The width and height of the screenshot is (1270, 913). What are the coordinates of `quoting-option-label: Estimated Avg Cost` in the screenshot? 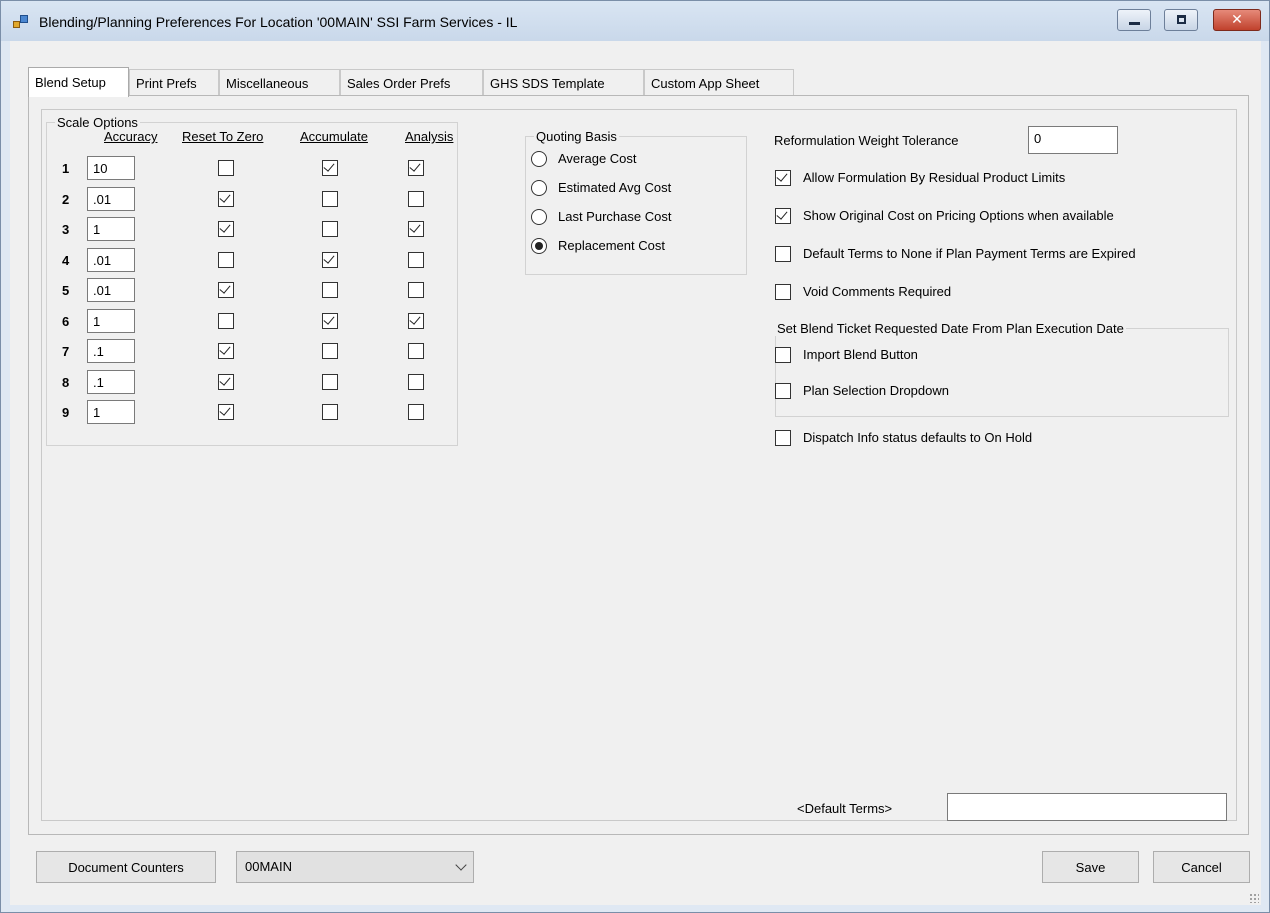 It's located at (615, 187).